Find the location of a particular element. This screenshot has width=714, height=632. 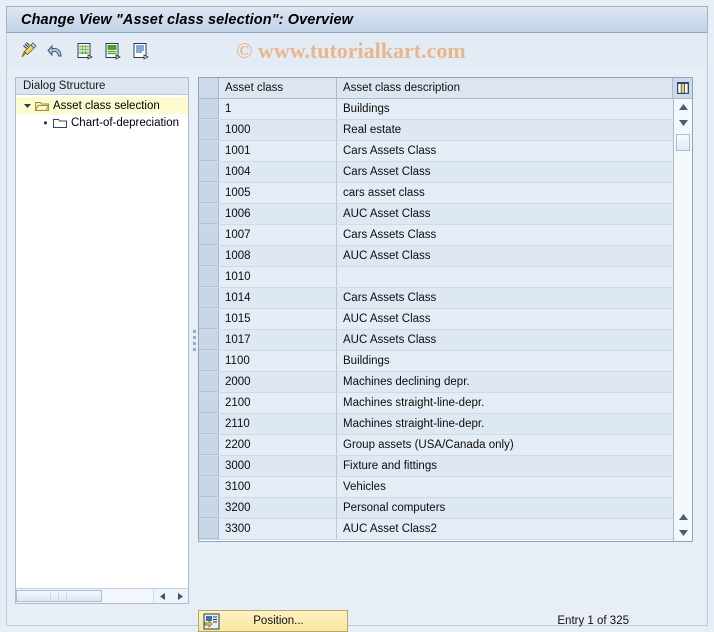

table-row: 1017 AUC Assets Class is located at coordinates (436, 340).